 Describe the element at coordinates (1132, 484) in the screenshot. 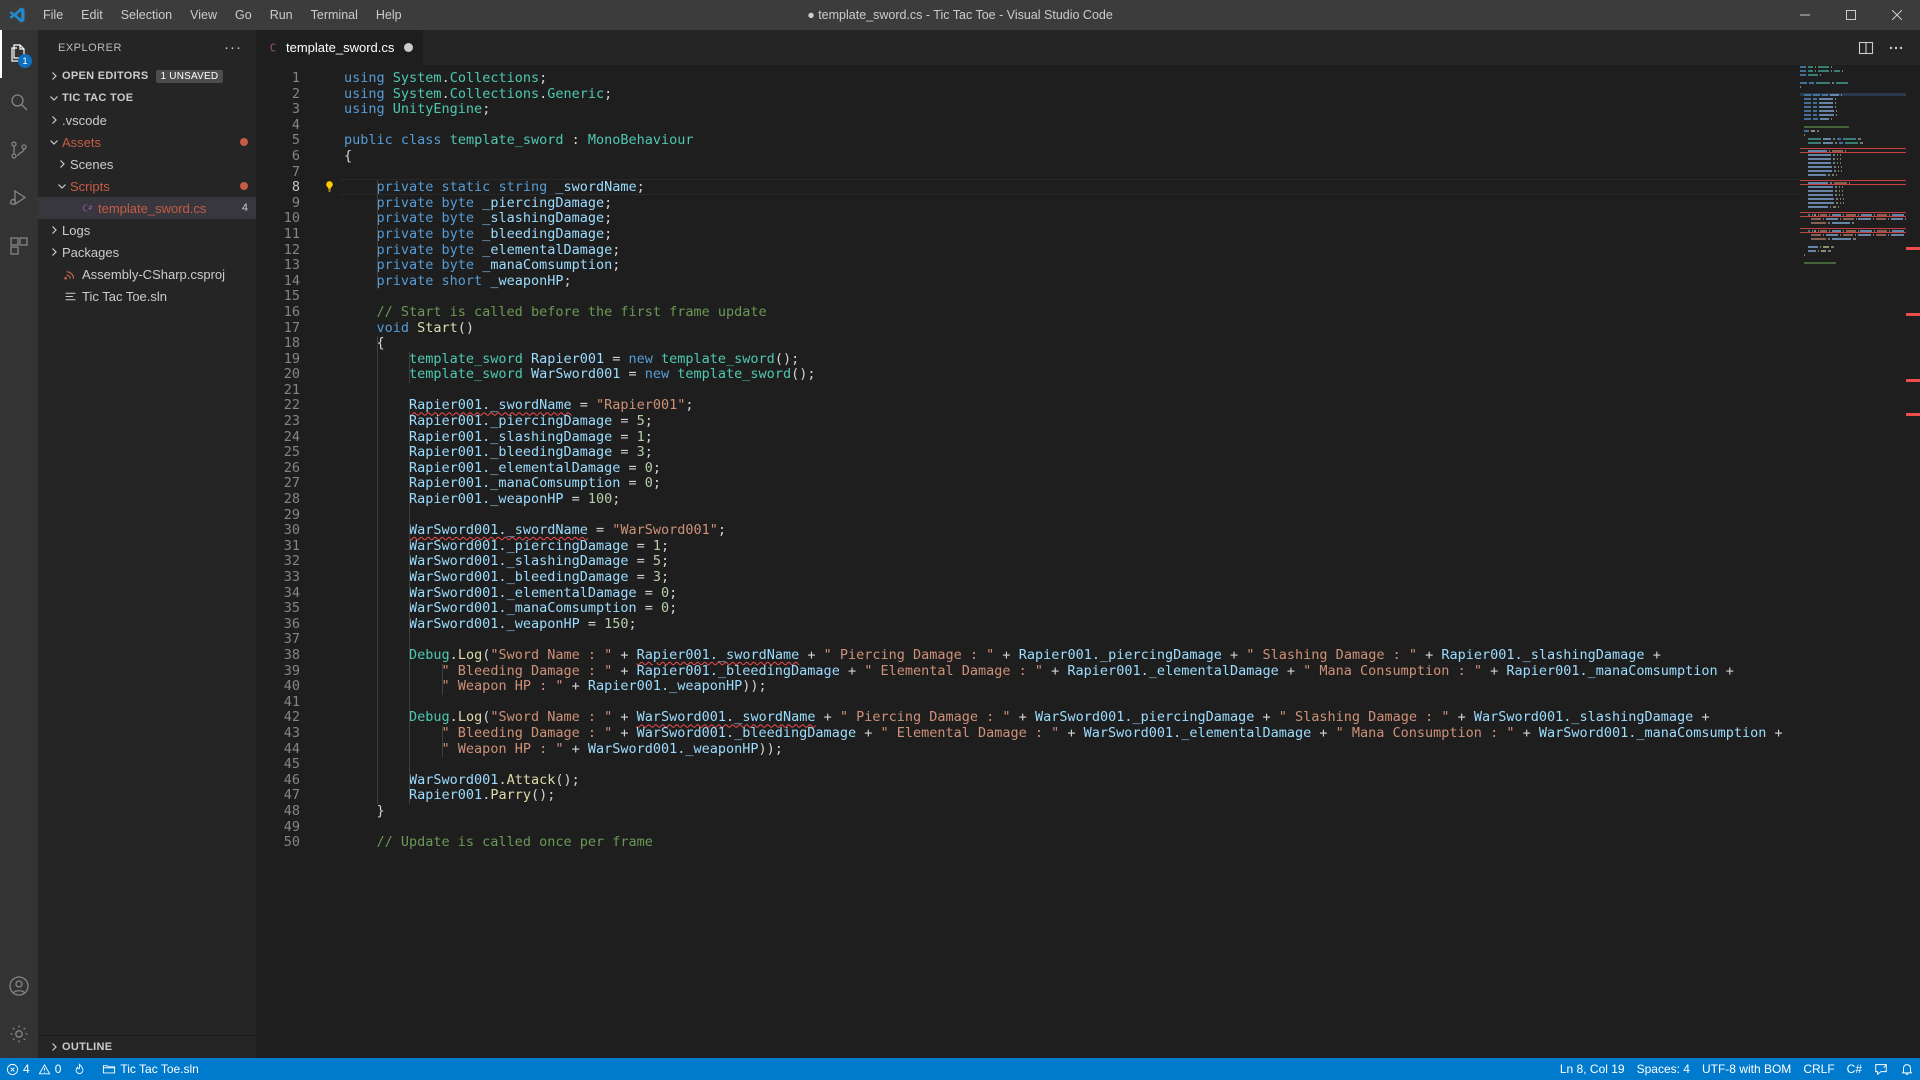

I see `code-line: Rapier001._manaComsumption = 0;` at that location.